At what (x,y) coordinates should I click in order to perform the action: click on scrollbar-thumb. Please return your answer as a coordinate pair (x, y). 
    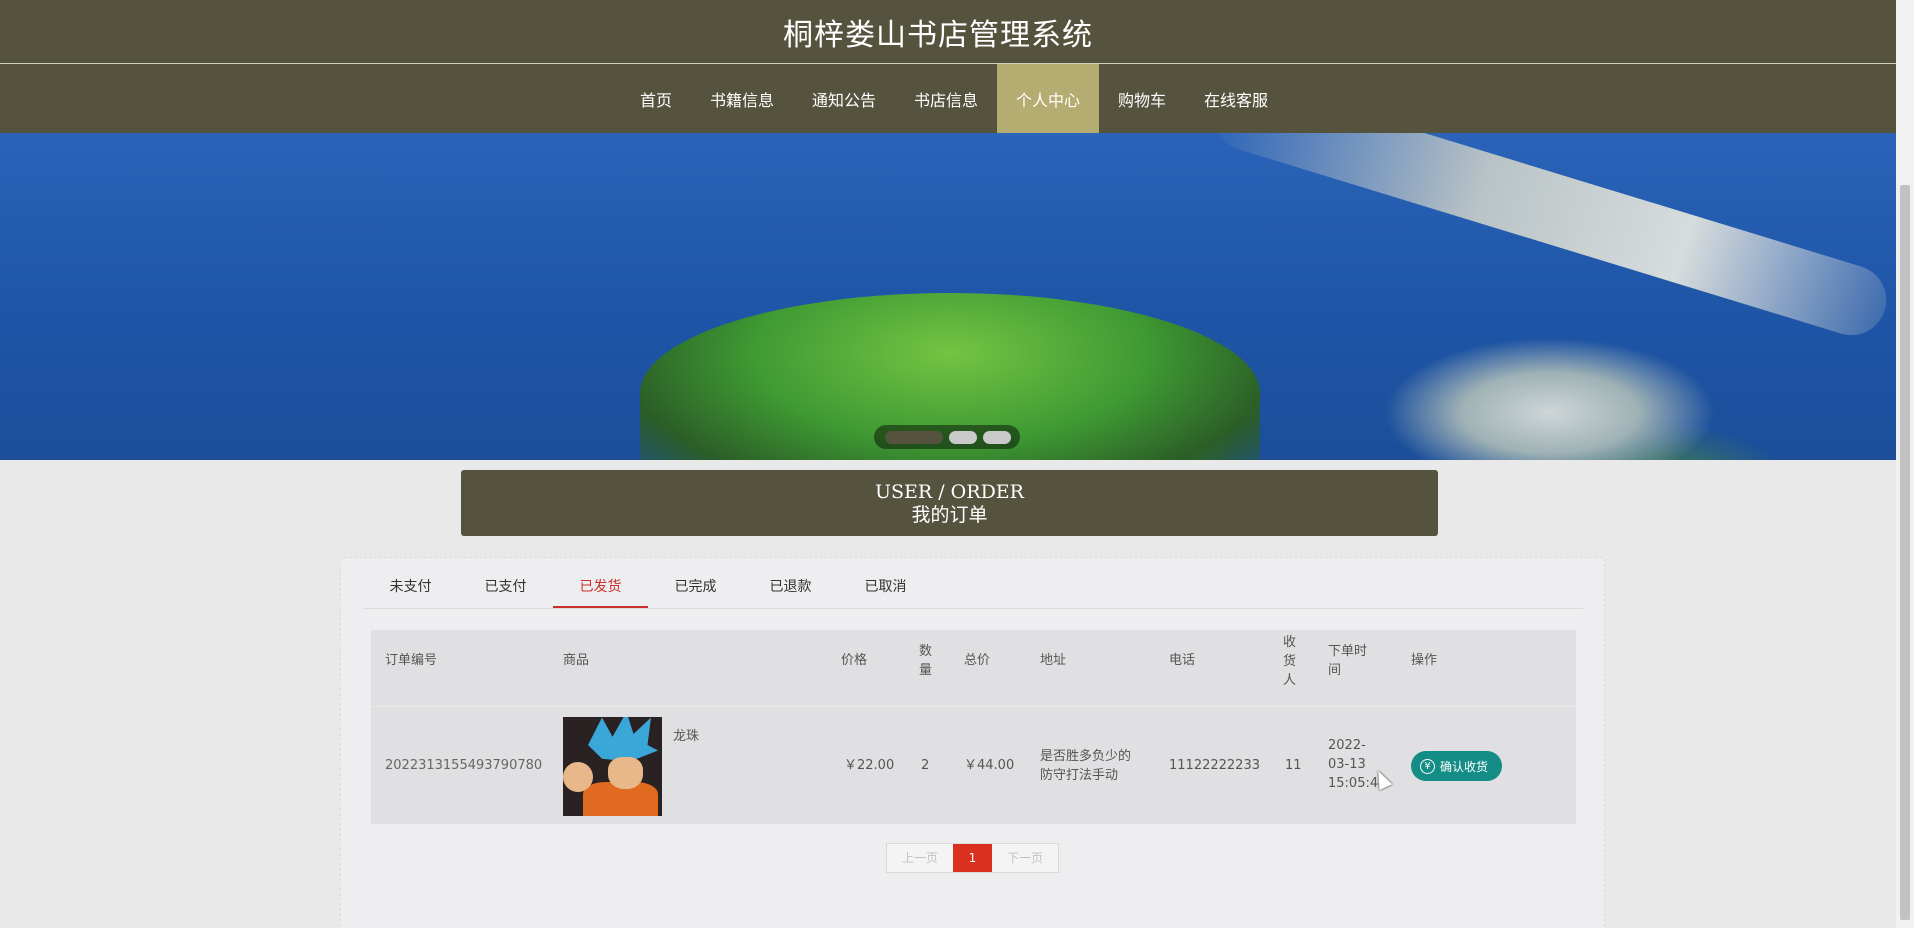
    Looking at the image, I should click on (1905, 552).